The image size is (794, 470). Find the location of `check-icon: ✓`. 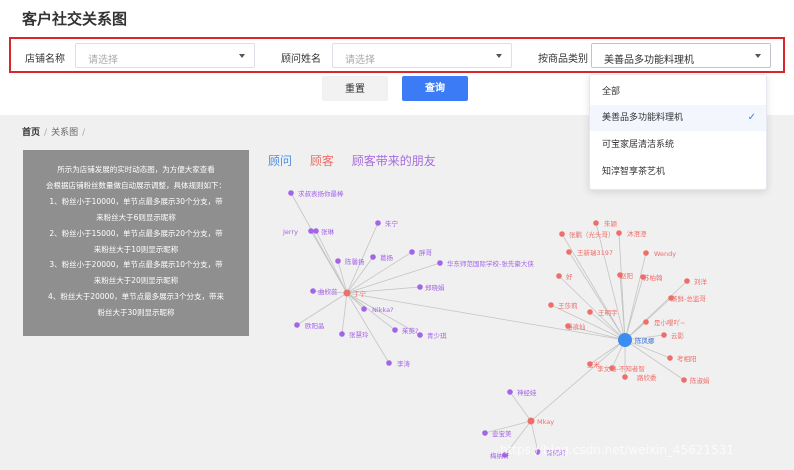

check-icon: ✓ is located at coordinates (751, 117).